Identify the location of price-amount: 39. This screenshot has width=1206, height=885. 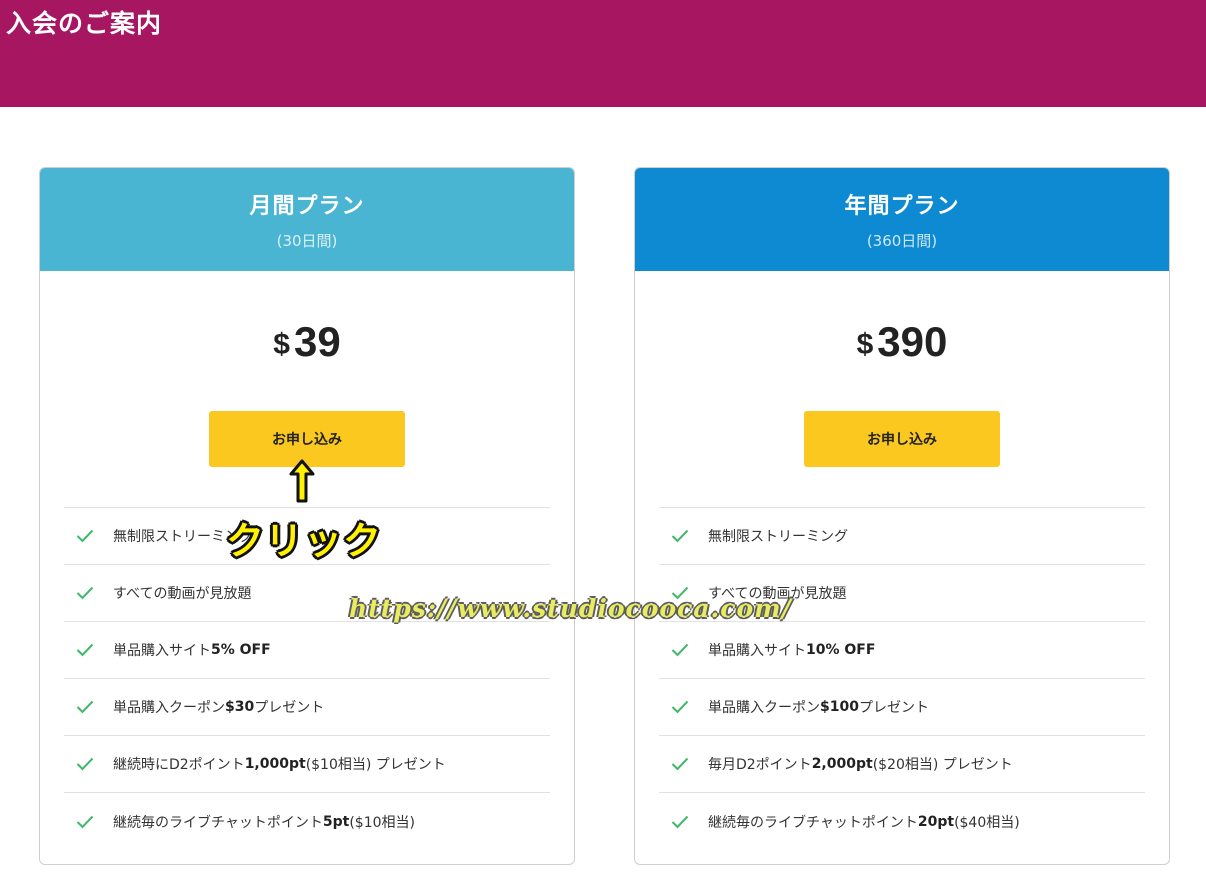
(317, 341).